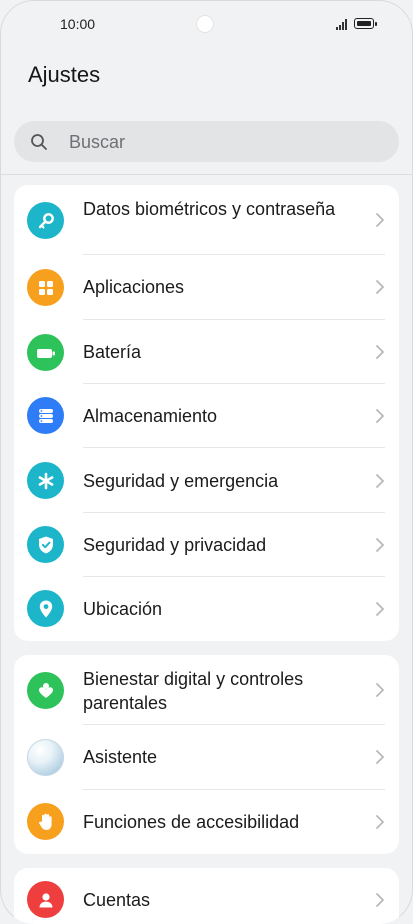  I want to click on settings-item-apps: Aplicaciones, so click(206, 287).